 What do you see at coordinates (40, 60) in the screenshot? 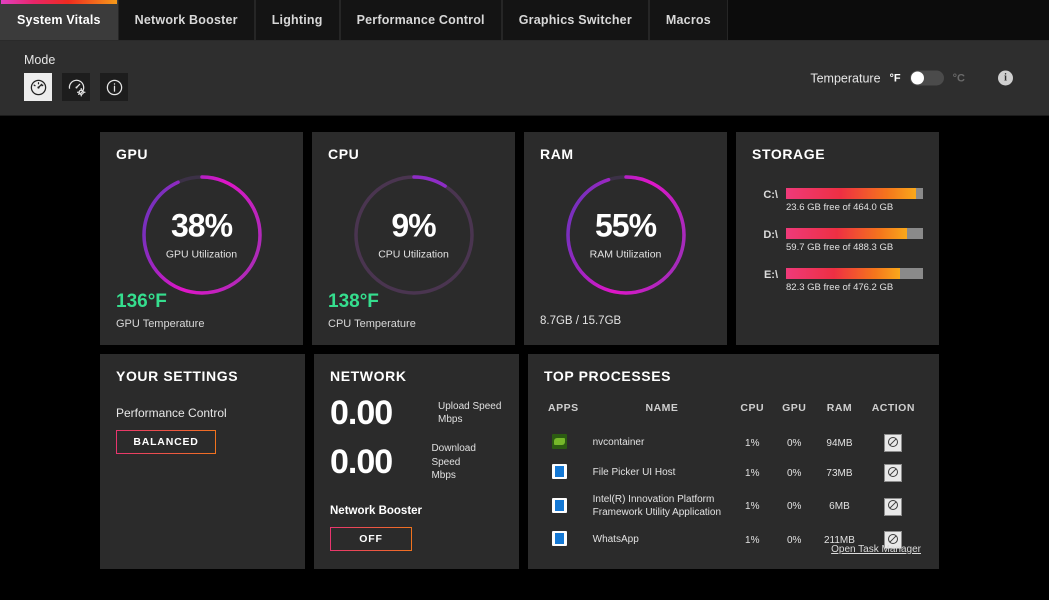
I see `mode-label: Mode` at bounding box center [40, 60].